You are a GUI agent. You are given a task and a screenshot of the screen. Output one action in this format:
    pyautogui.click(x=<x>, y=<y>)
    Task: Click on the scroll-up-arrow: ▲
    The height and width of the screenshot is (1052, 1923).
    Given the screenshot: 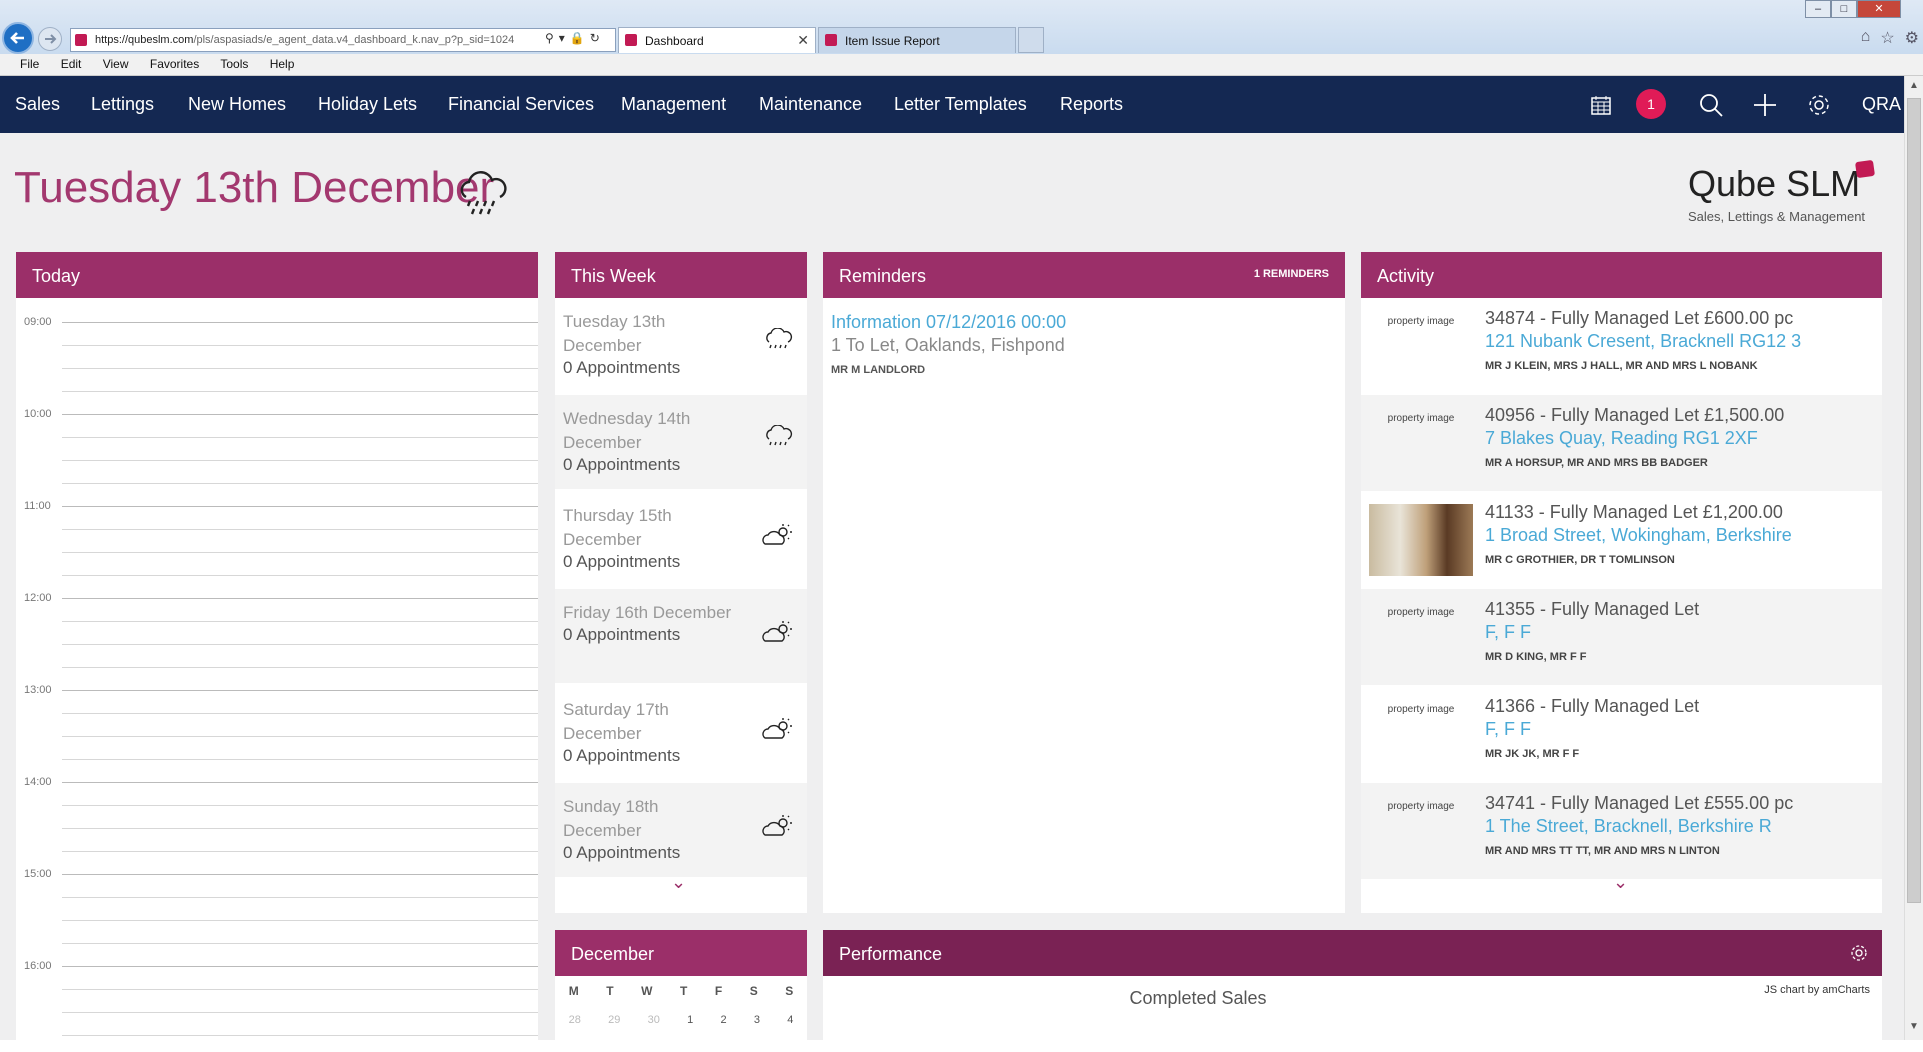 What is the action you would take?
    pyautogui.click(x=1914, y=85)
    